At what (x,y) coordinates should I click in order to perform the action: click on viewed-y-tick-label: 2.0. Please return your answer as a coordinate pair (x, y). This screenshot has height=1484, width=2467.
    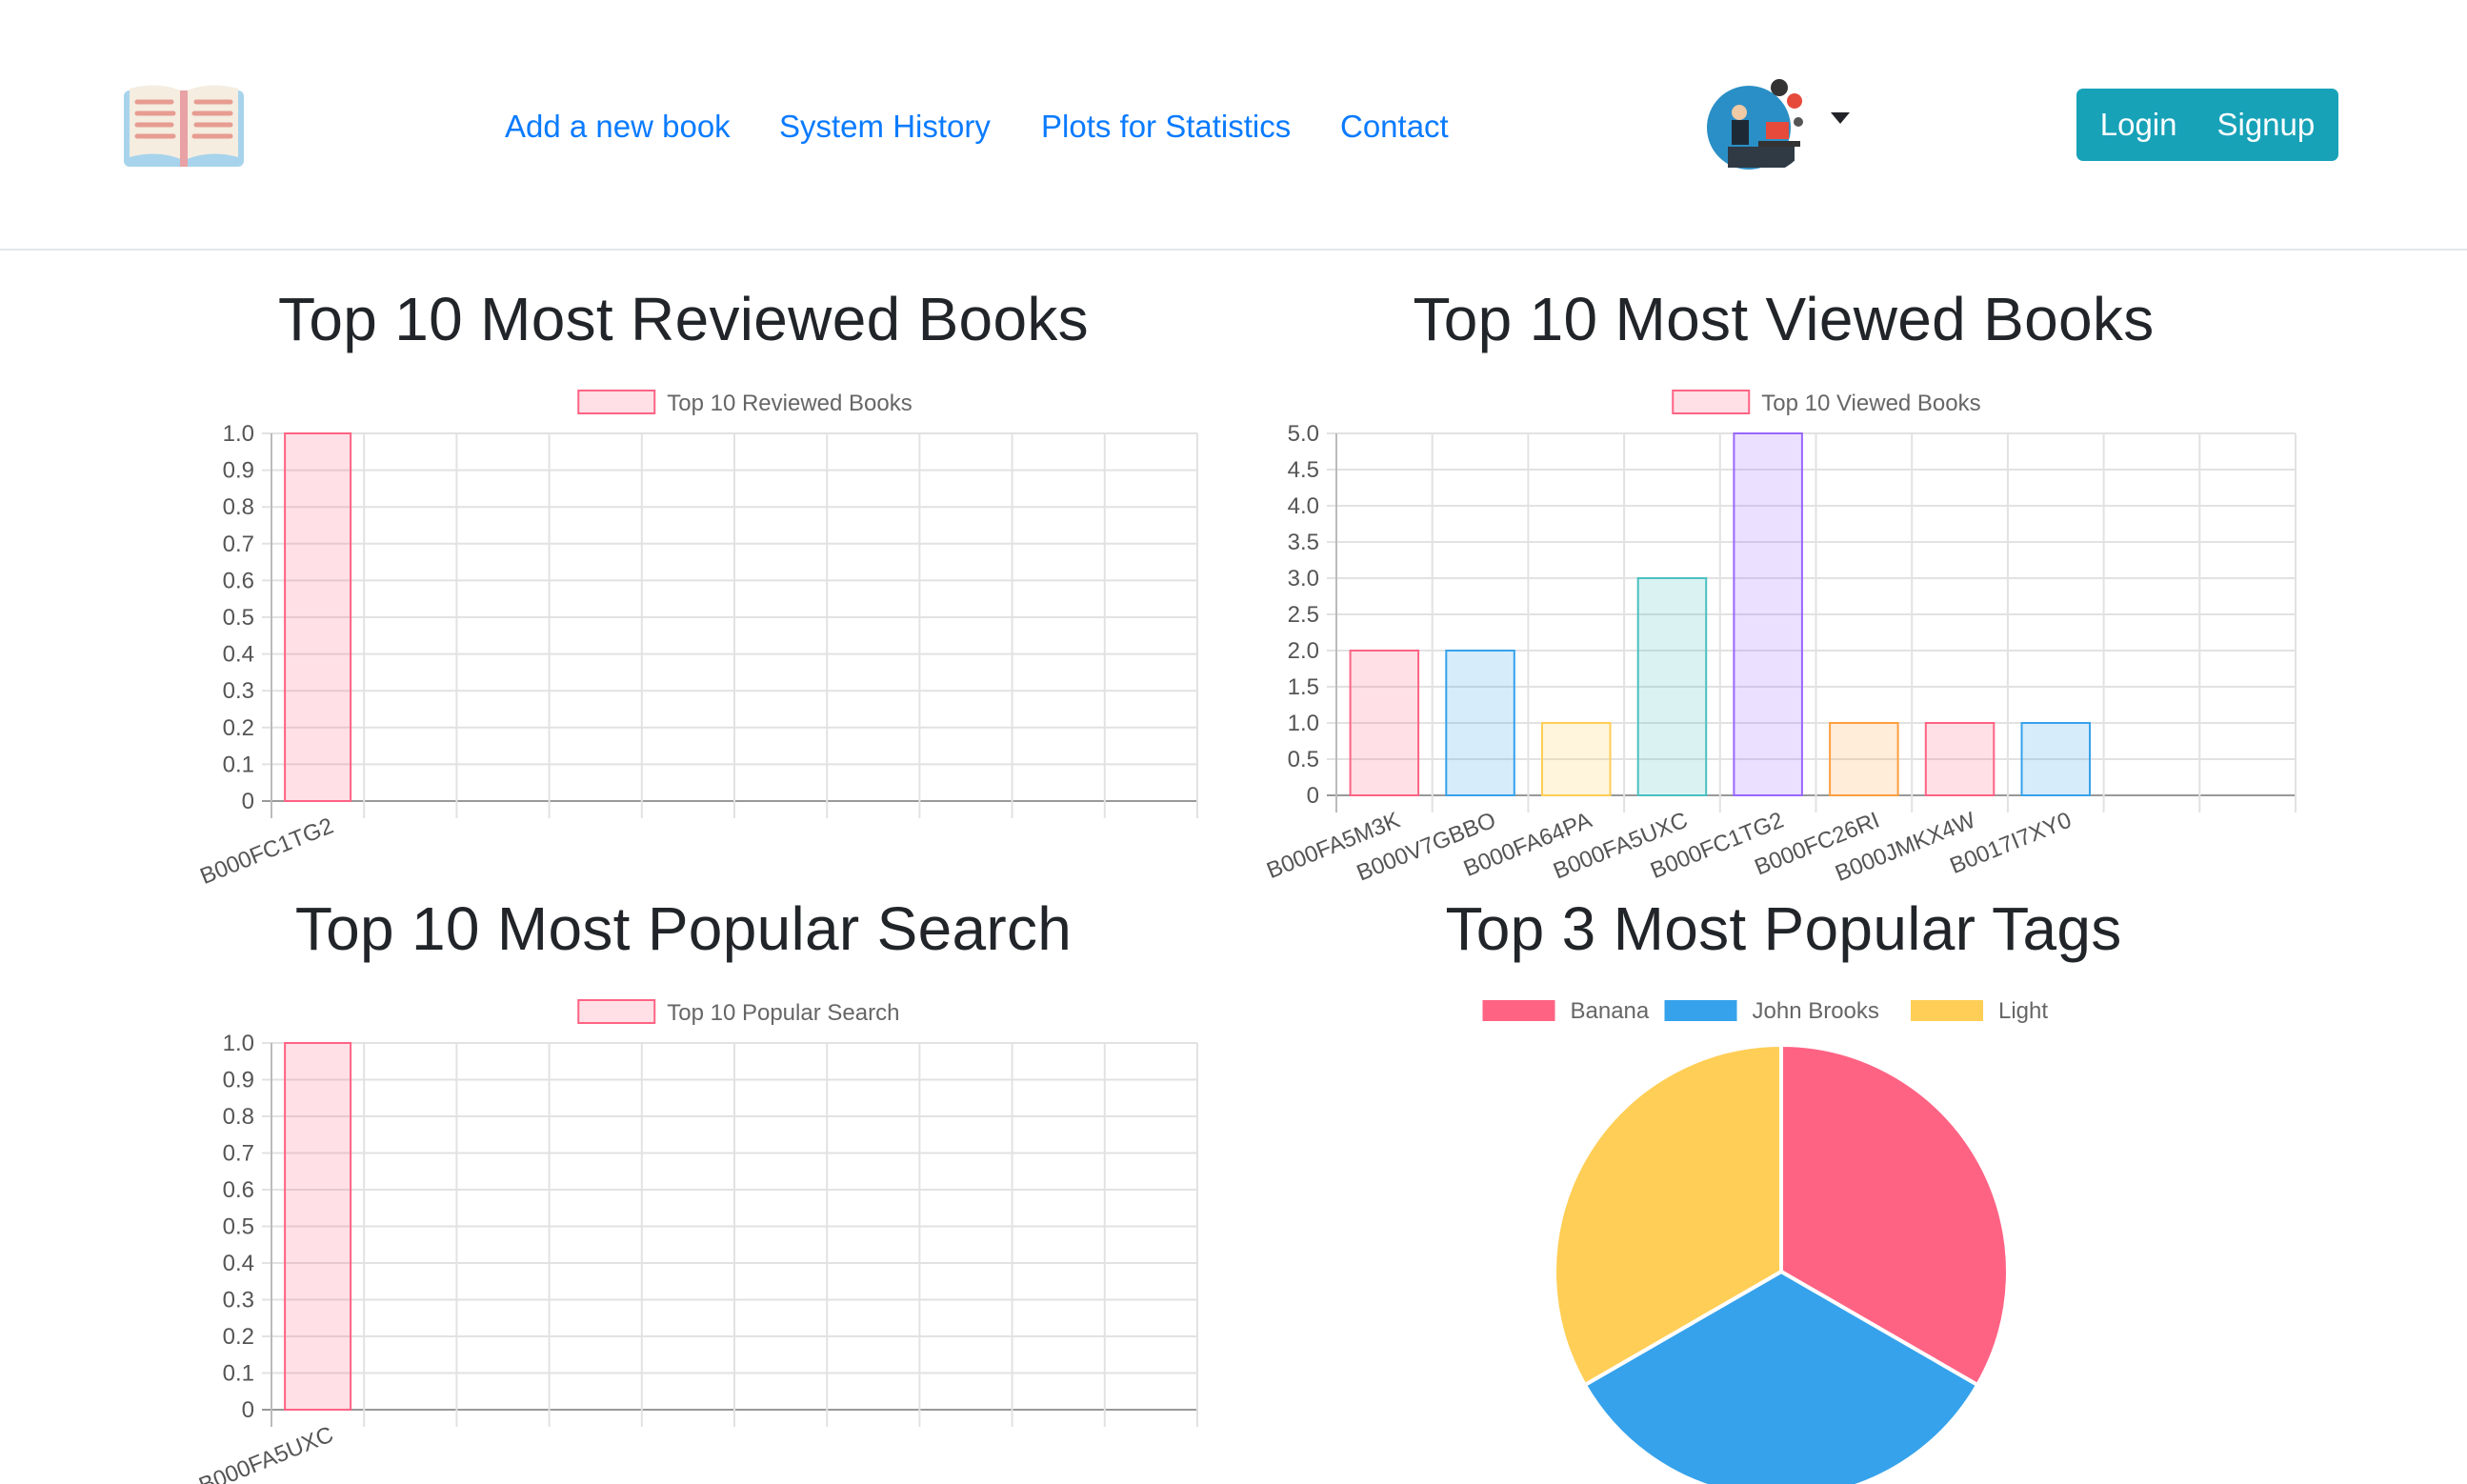
    Looking at the image, I should click on (1303, 651).